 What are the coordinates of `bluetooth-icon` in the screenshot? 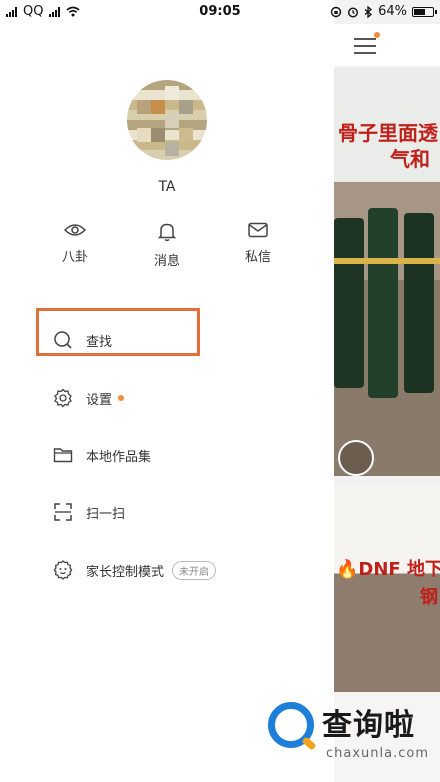 It's located at (368, 11).